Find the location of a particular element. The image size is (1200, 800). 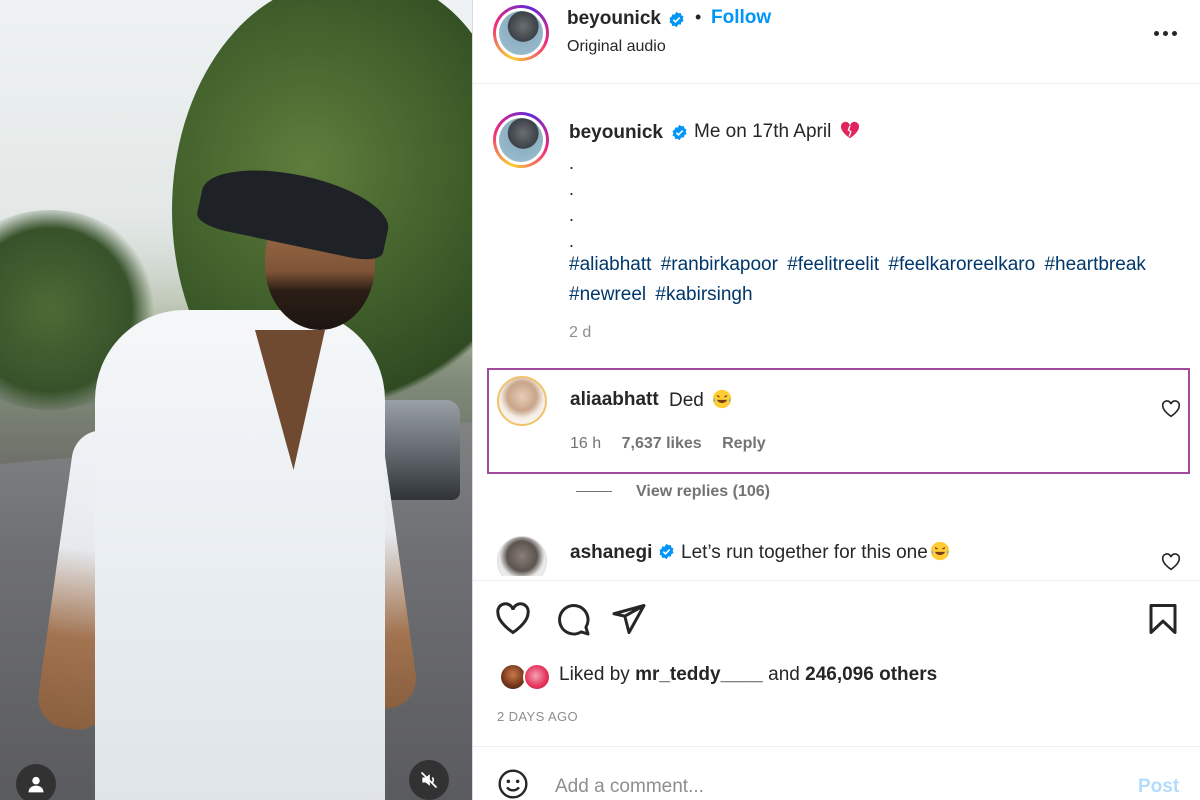

comment-item: ashanegi Let’s run together for this one is located at coordinates (836, 556).